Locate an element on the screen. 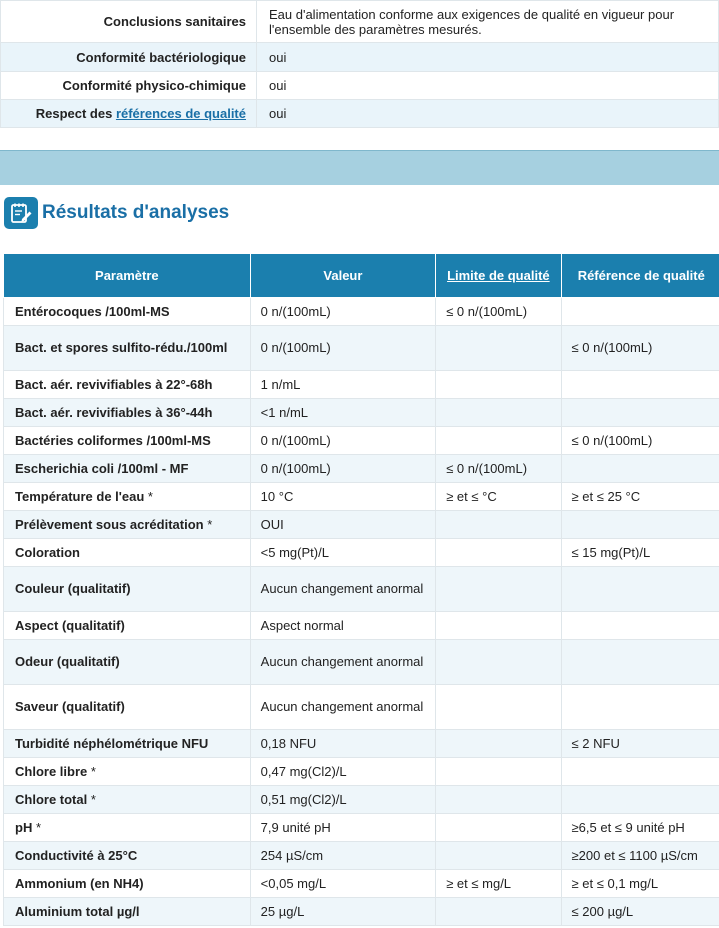 The image size is (719, 928). cell-value: OUI is located at coordinates (343, 524).